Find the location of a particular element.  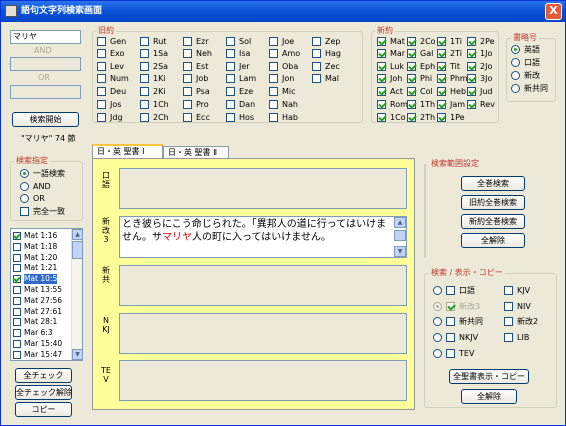

search-term-2-input is located at coordinates (45, 64).